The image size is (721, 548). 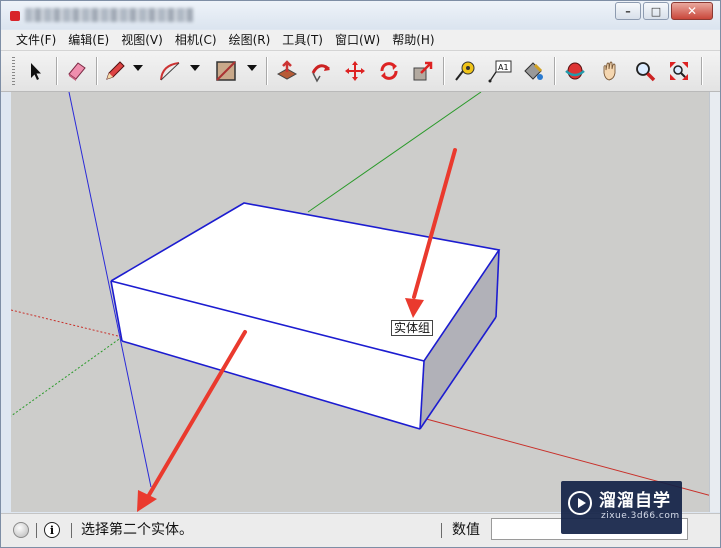 I want to click on menu-help: 帮助(H), so click(x=414, y=40).